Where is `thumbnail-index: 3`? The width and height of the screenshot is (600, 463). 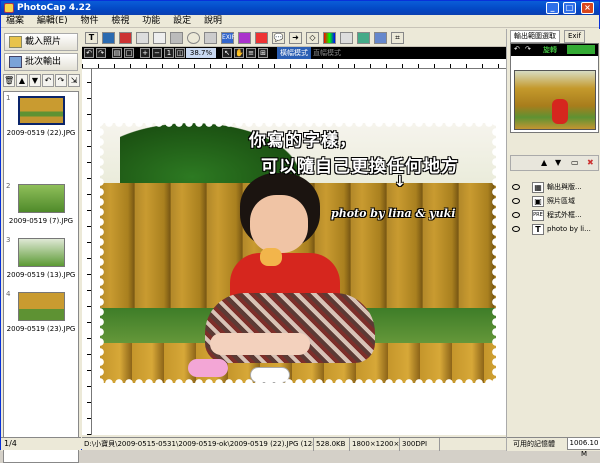 thumbnail-index: 3 is located at coordinates (8, 240).